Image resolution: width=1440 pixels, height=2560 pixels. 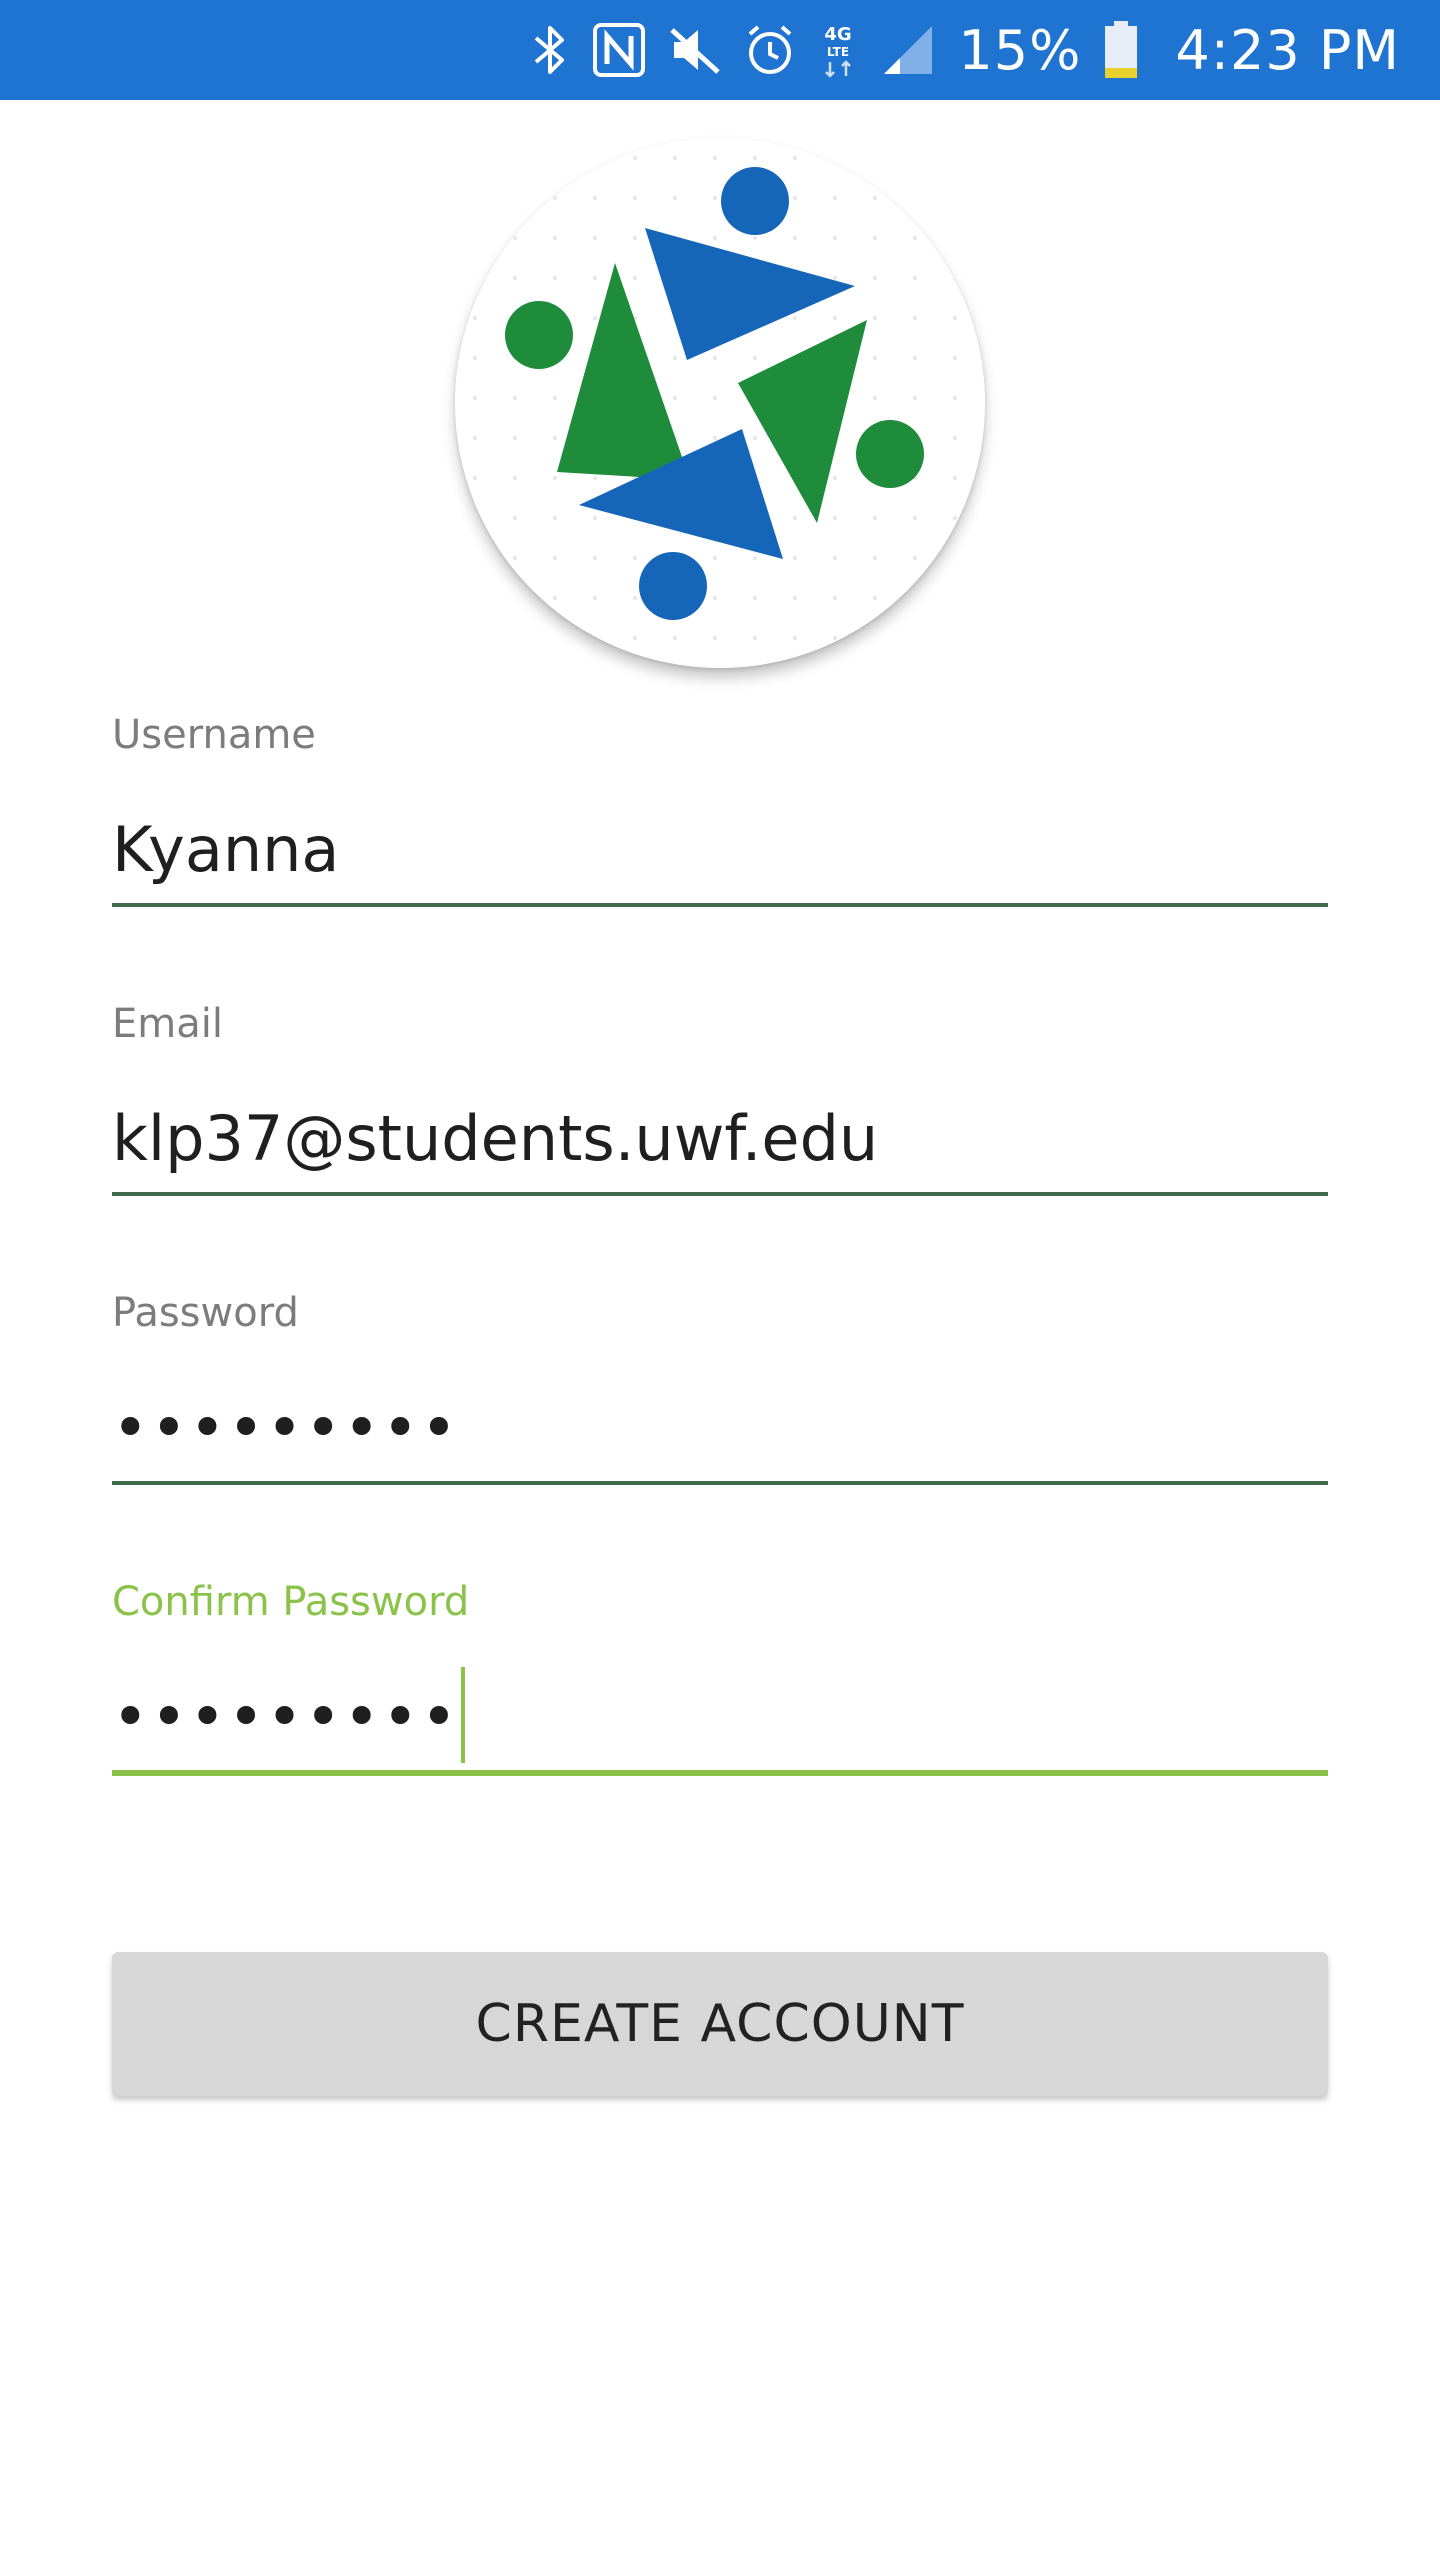 What do you see at coordinates (720, 403) in the screenshot?
I see `app-logo` at bounding box center [720, 403].